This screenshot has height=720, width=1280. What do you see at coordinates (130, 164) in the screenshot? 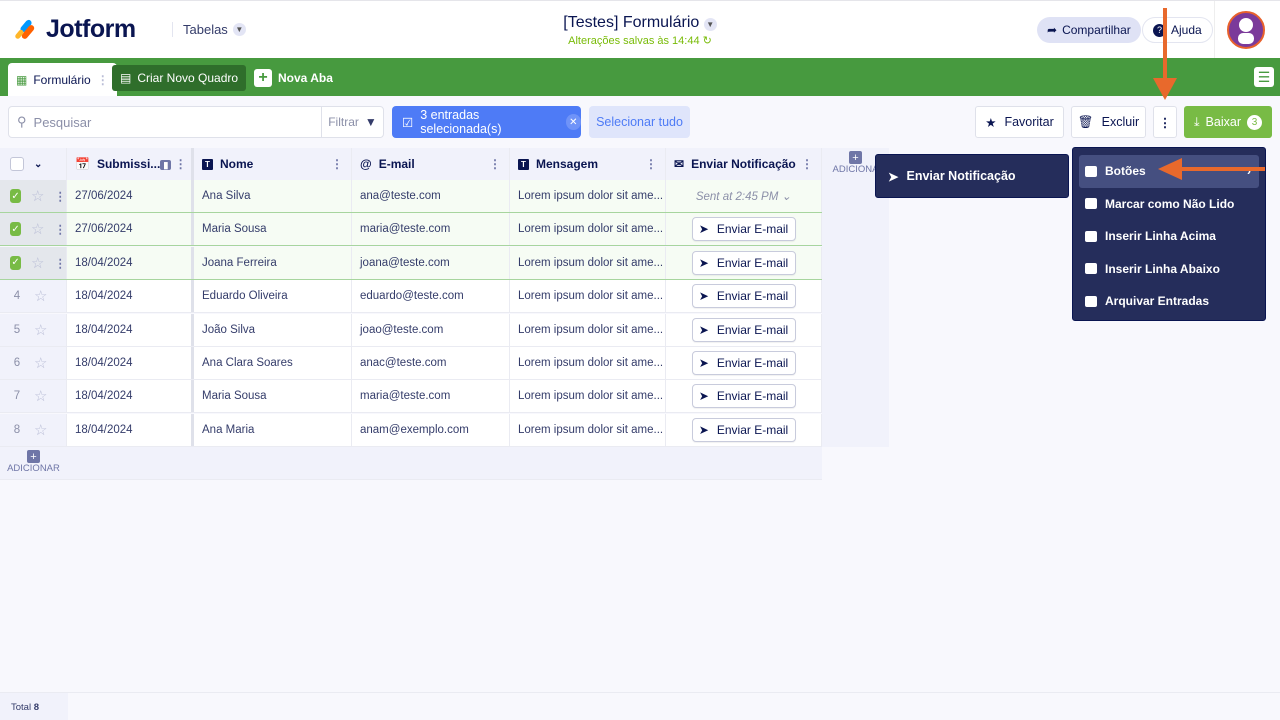
I see `column-submission: 📅 Submissi... ▮ ⋮` at bounding box center [130, 164].